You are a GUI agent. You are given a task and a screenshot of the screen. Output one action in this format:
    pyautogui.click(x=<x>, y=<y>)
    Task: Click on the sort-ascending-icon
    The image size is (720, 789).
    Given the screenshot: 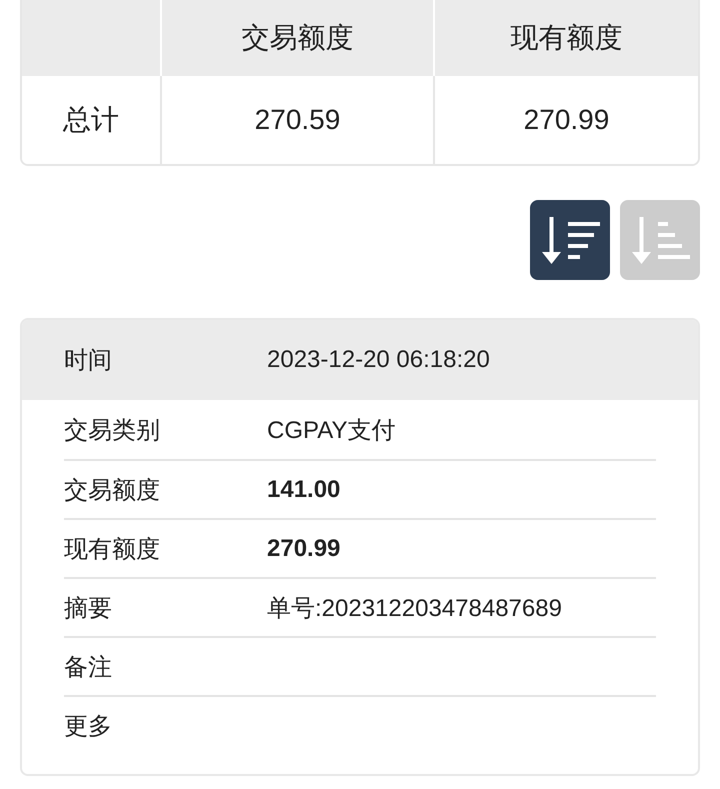 What is the action you would take?
    pyautogui.click(x=660, y=240)
    